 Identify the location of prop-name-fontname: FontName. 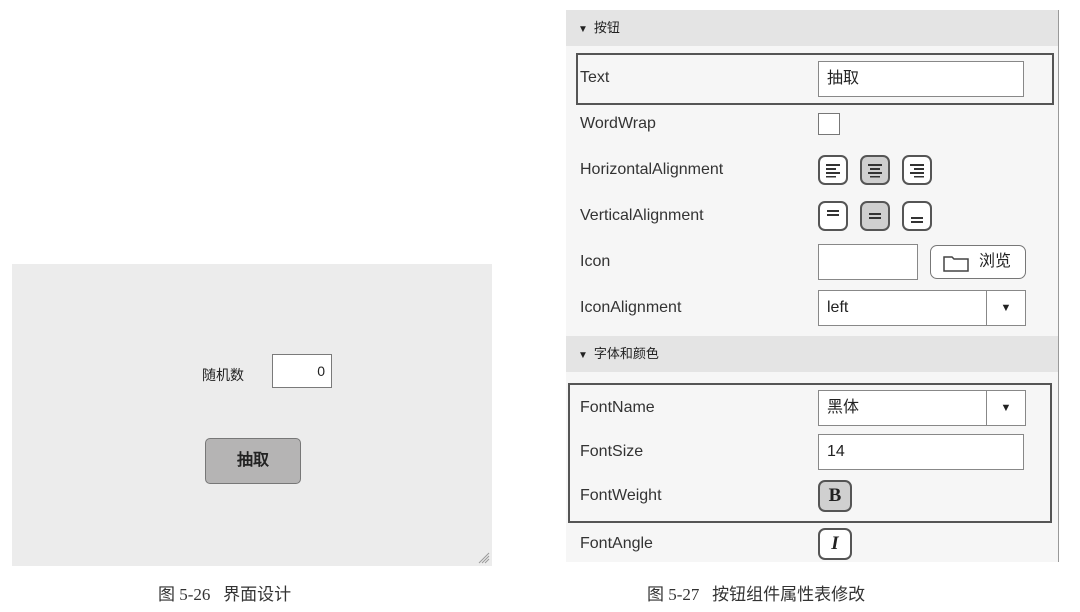
(617, 407).